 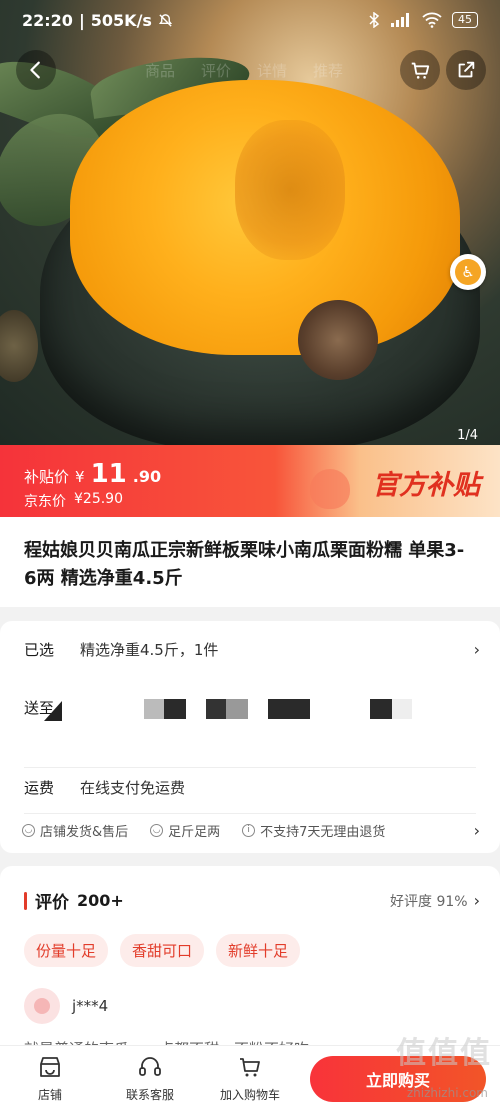 I want to click on accessibility-icon: ♿, so click(x=468, y=272).